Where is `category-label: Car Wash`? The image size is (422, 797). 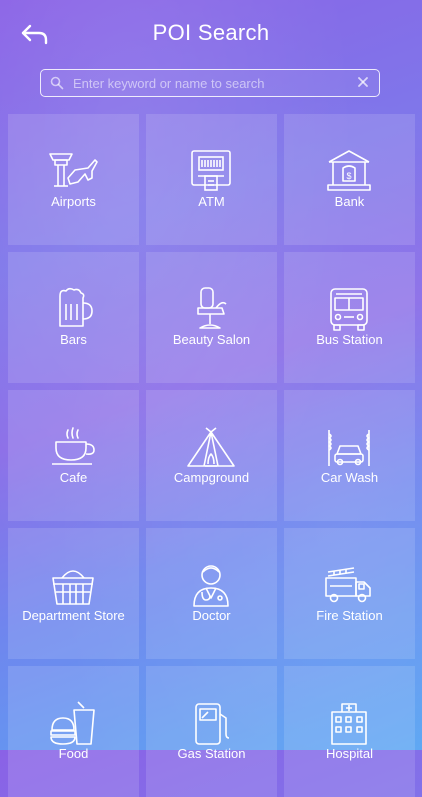 category-label: Car Wash is located at coordinates (349, 477).